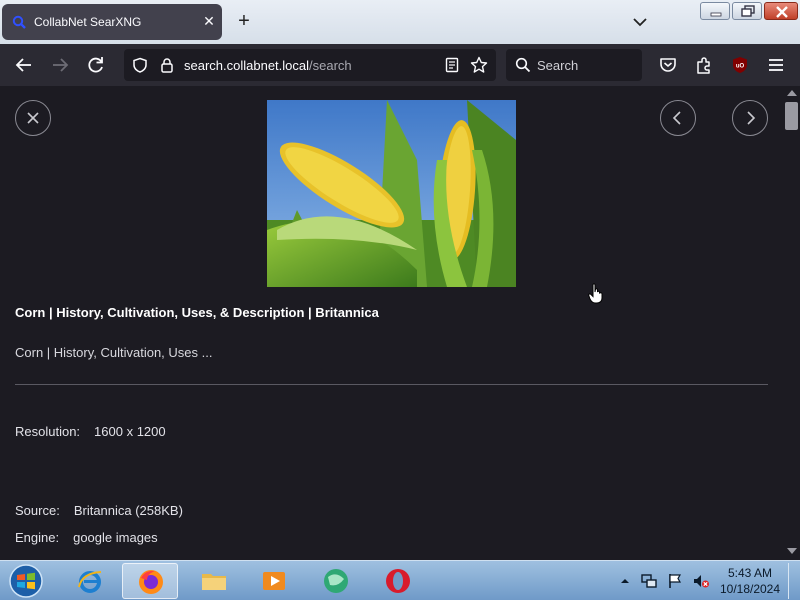 Image resolution: width=800 pixels, height=600 pixels. What do you see at coordinates (625, 581) in the screenshot?
I see `show-hidden-icons-icon` at bounding box center [625, 581].